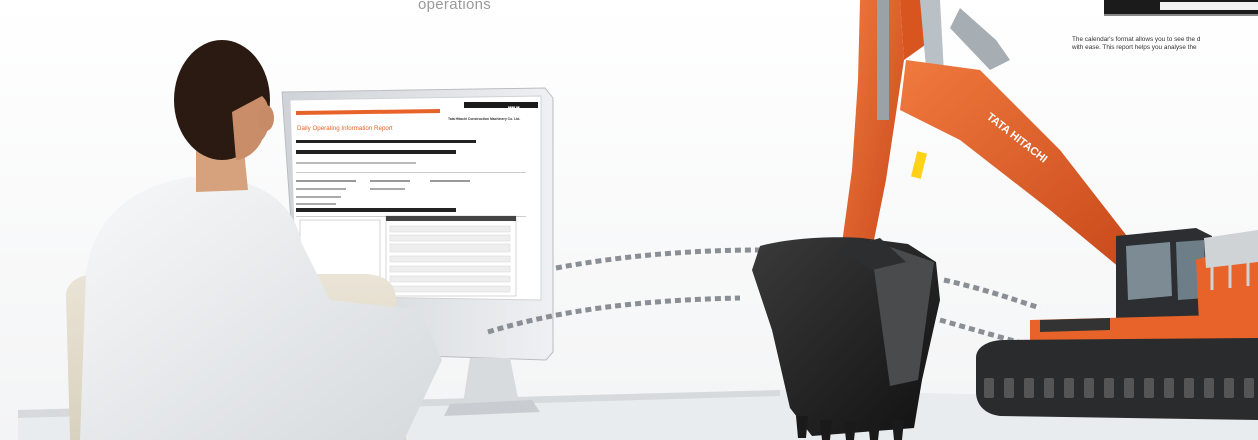 This screenshot has width=1258, height=440. I want to click on caption-operations: operations, so click(455, 6).